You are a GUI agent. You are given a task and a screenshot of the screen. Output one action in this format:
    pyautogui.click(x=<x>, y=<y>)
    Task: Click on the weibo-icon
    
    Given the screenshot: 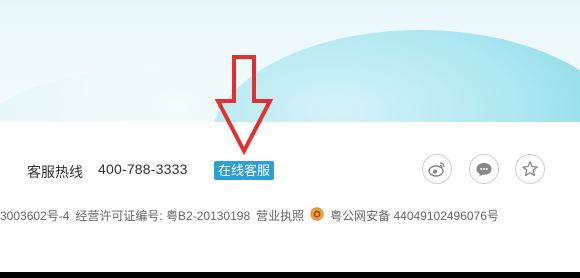 What is the action you would take?
    pyautogui.click(x=437, y=169)
    